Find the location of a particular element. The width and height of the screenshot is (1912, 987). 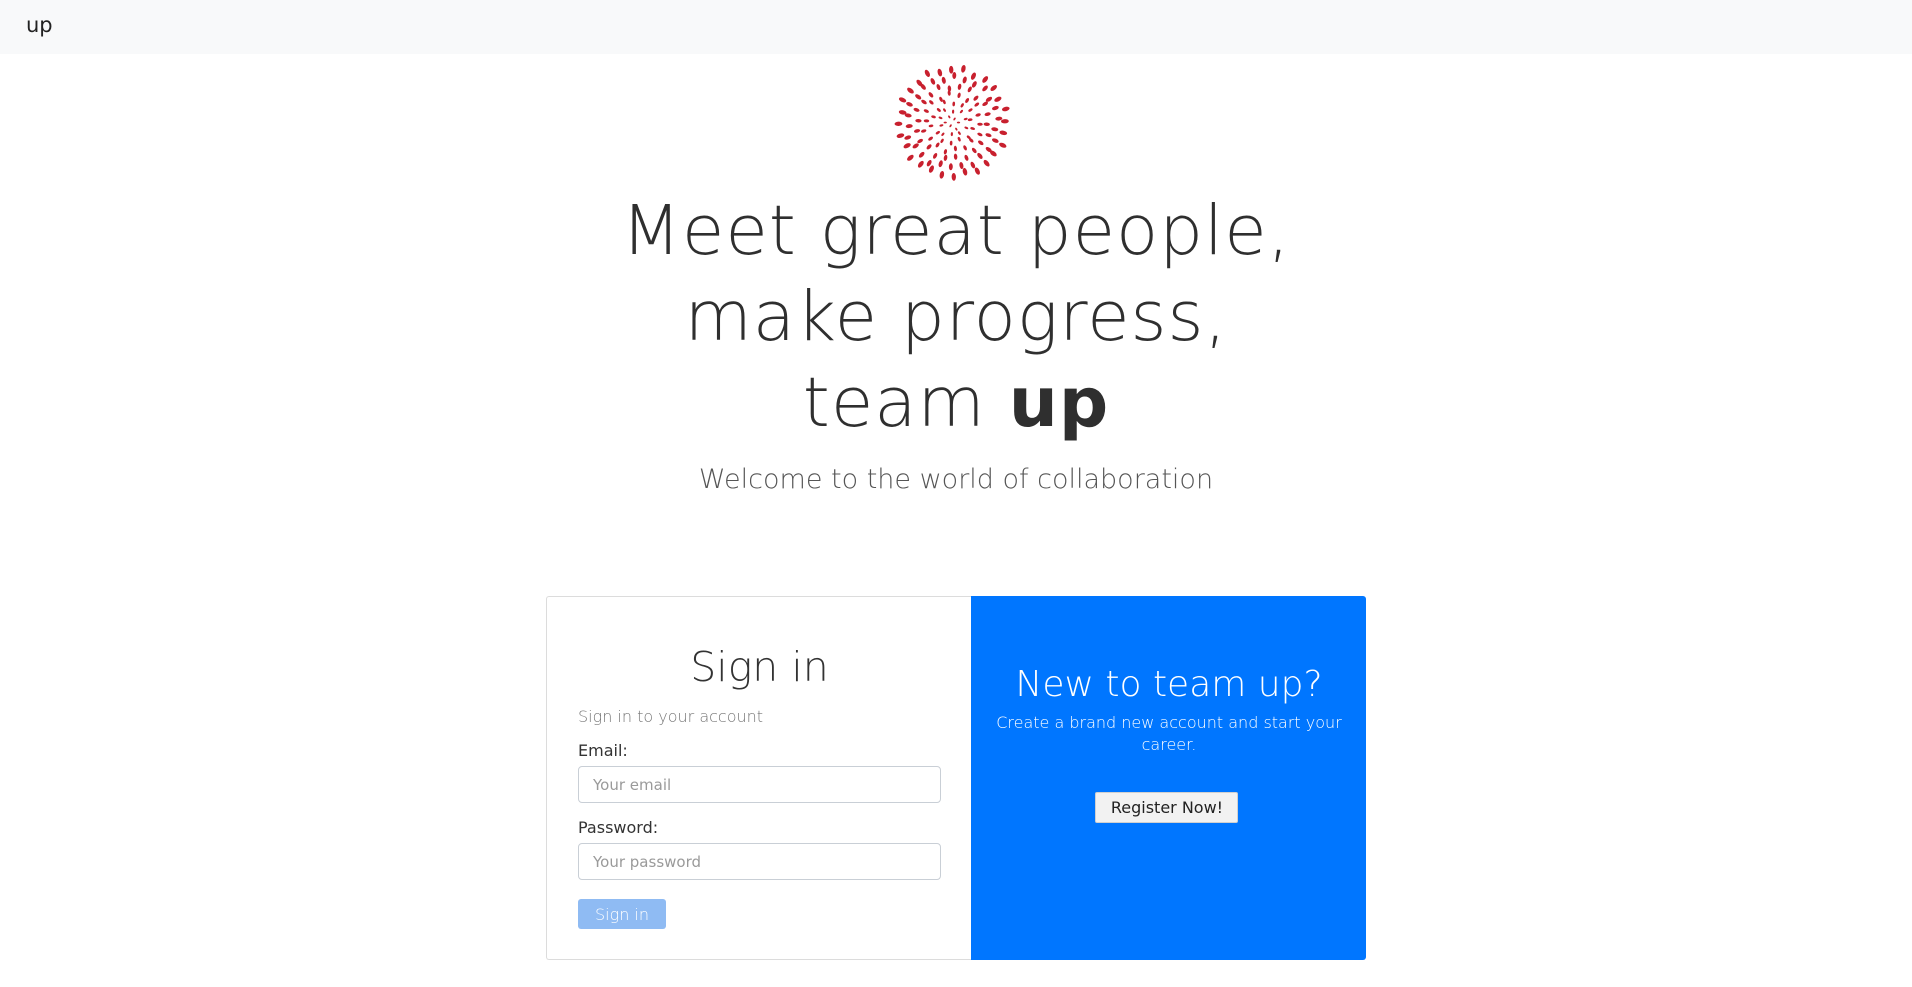

hero-subtitle: Welcome to the world of collaboration is located at coordinates (956, 479).